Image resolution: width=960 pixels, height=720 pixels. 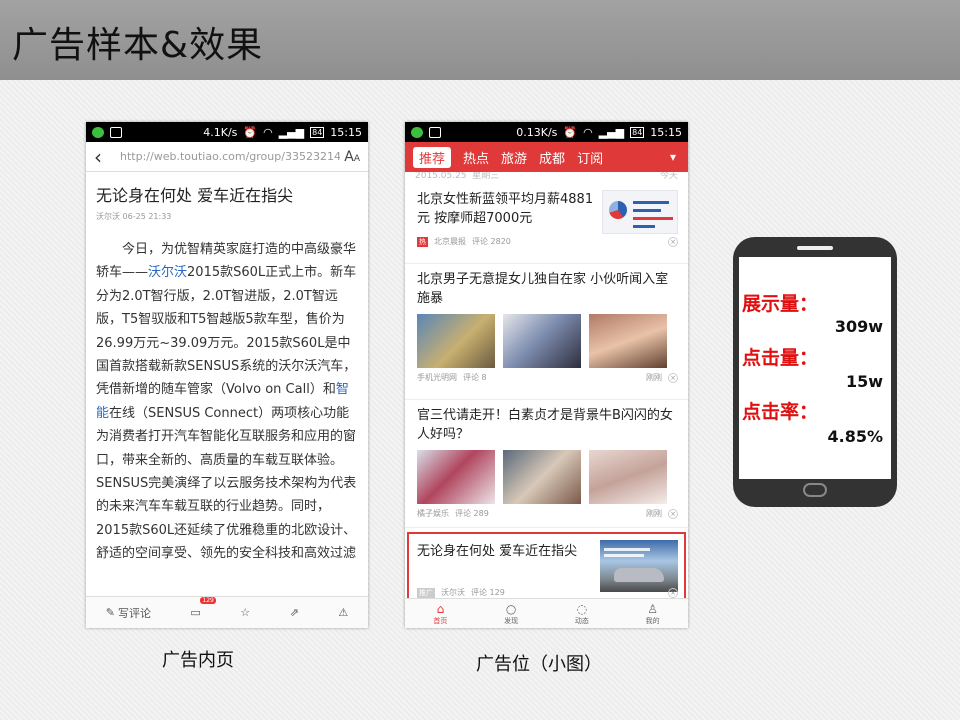 I want to click on ad-slot-highlight: 无论身在何处 爱车近在指尖 推广 沃尔沃 评论 129 ×, so click(x=546, y=568).